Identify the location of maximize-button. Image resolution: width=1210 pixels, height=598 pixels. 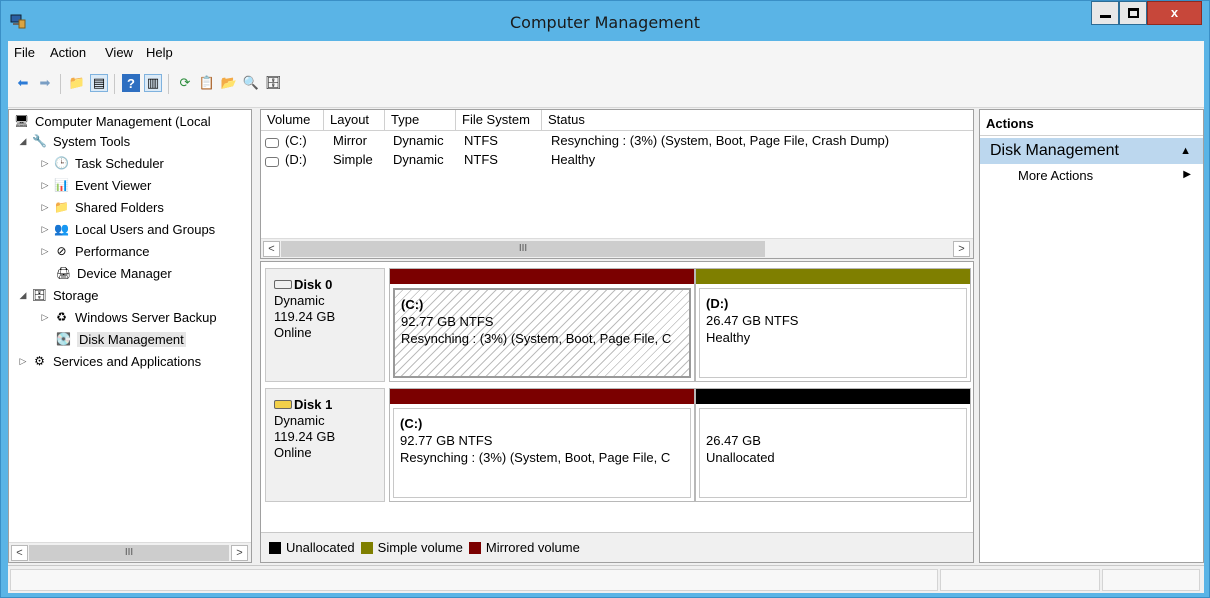
(1133, 13).